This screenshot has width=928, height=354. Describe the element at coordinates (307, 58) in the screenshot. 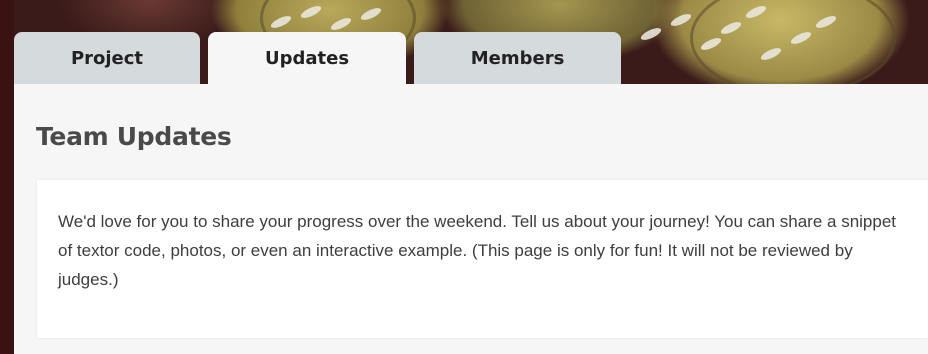

I see `tab-updates: Updates` at that location.